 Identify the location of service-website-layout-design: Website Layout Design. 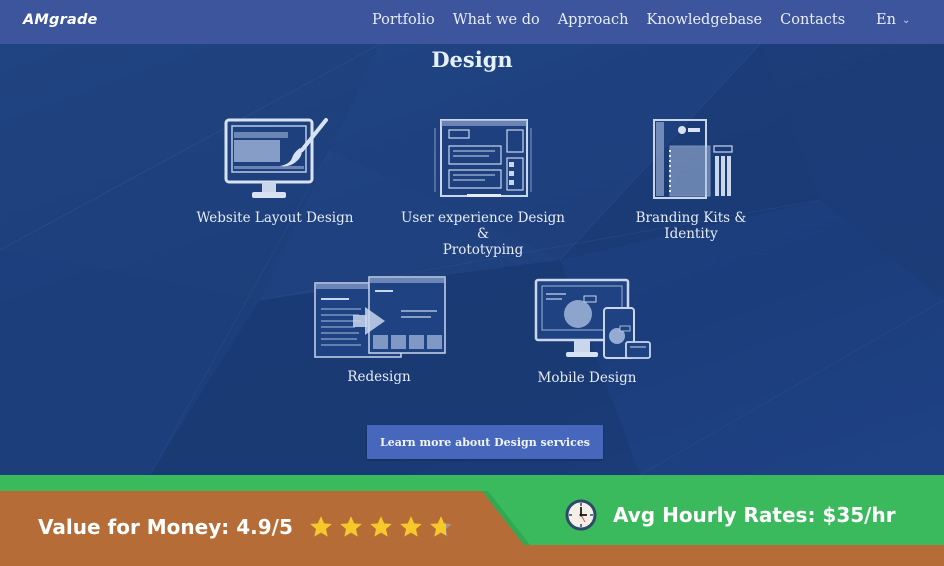
(275, 171).